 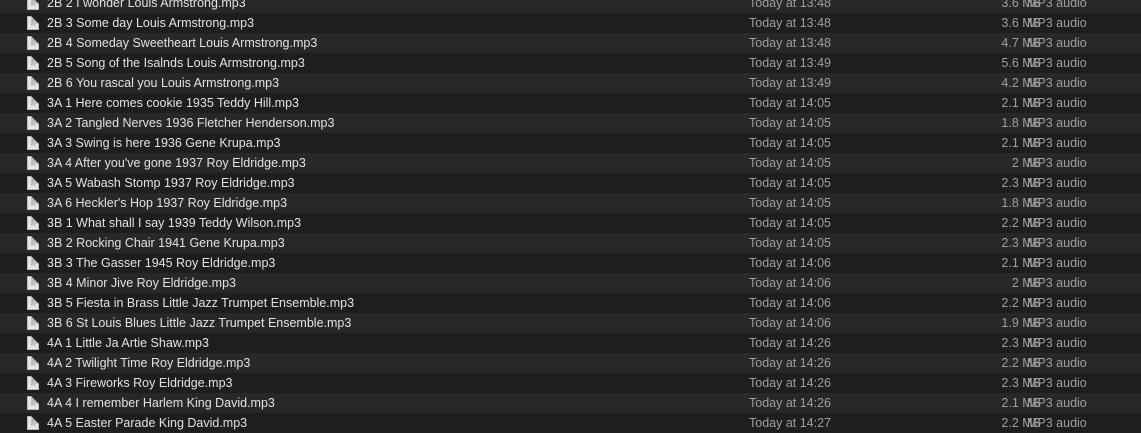 What do you see at coordinates (140, 383) in the screenshot?
I see `file-name: 4A 3 Fireworks Roy Eldridge.mp3` at bounding box center [140, 383].